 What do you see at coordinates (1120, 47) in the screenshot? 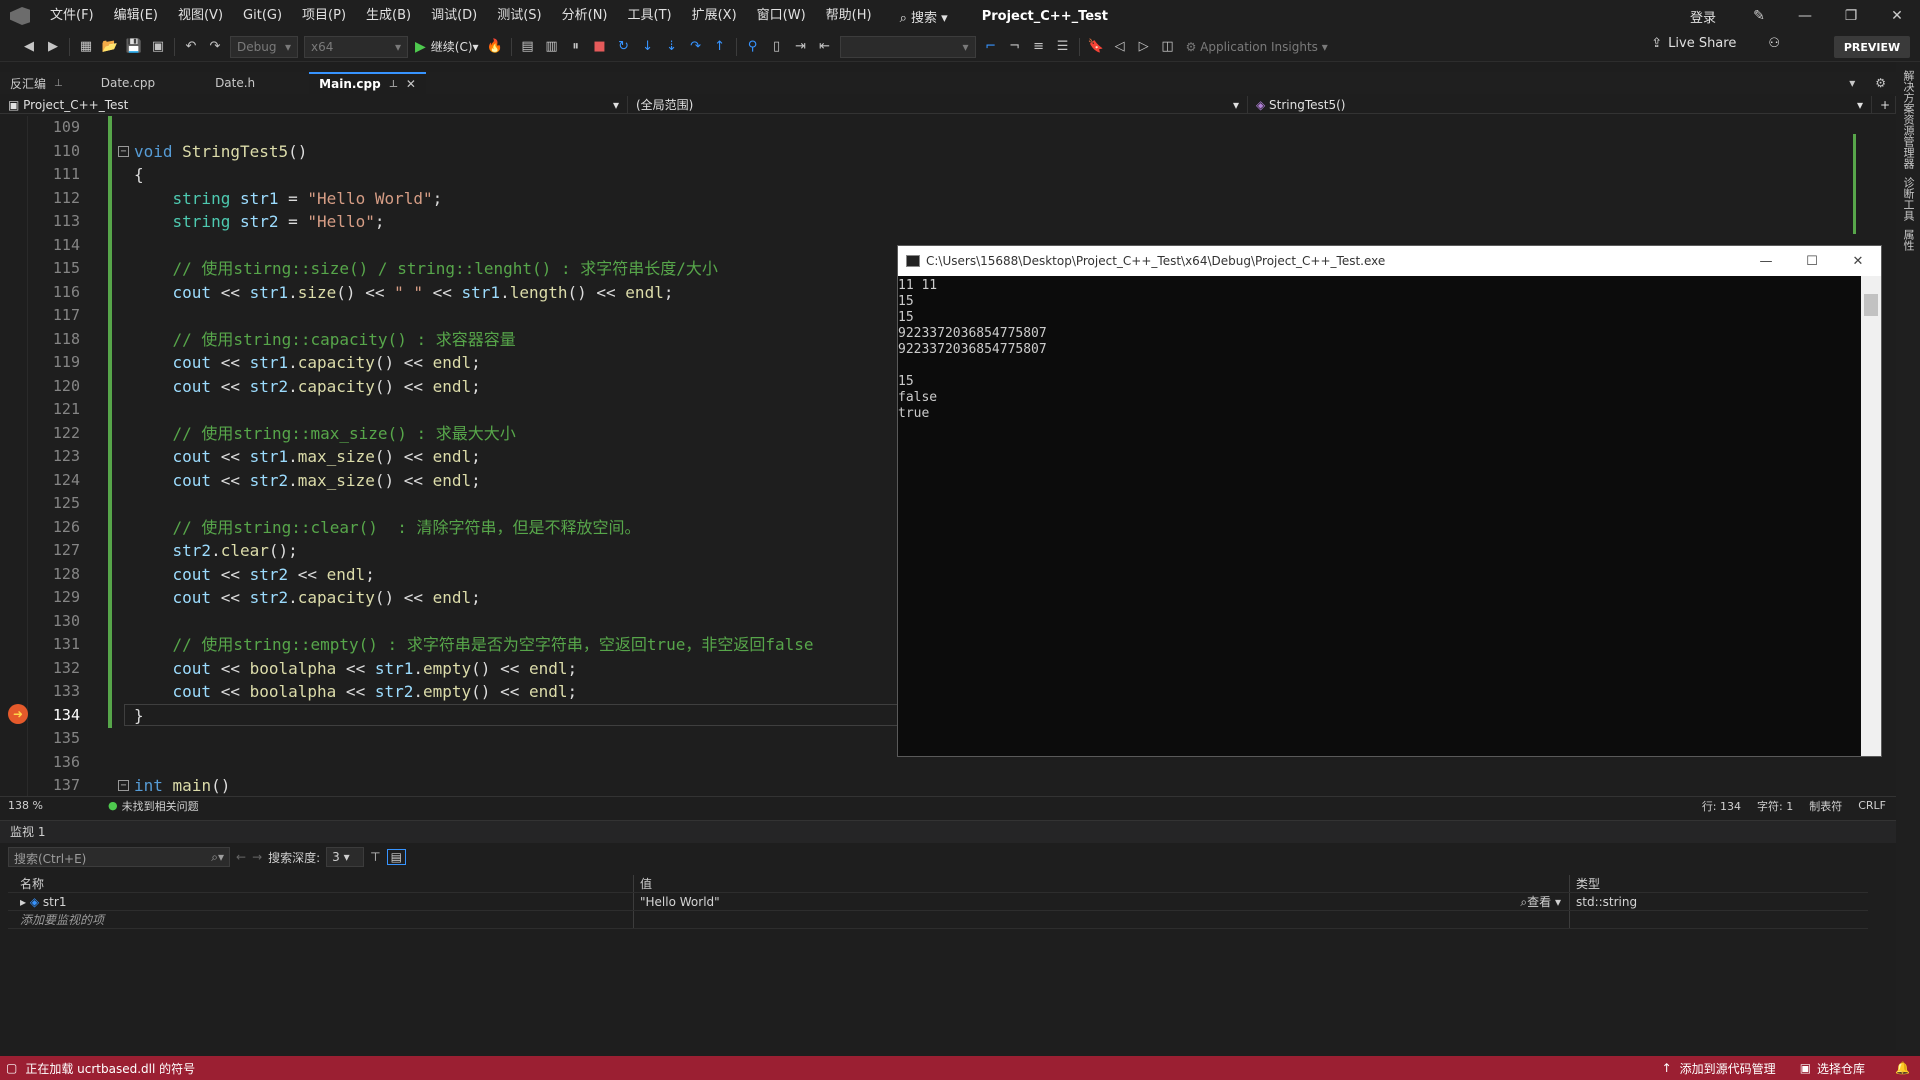
I see `bookmark-prev-icon: ◁` at bounding box center [1120, 47].